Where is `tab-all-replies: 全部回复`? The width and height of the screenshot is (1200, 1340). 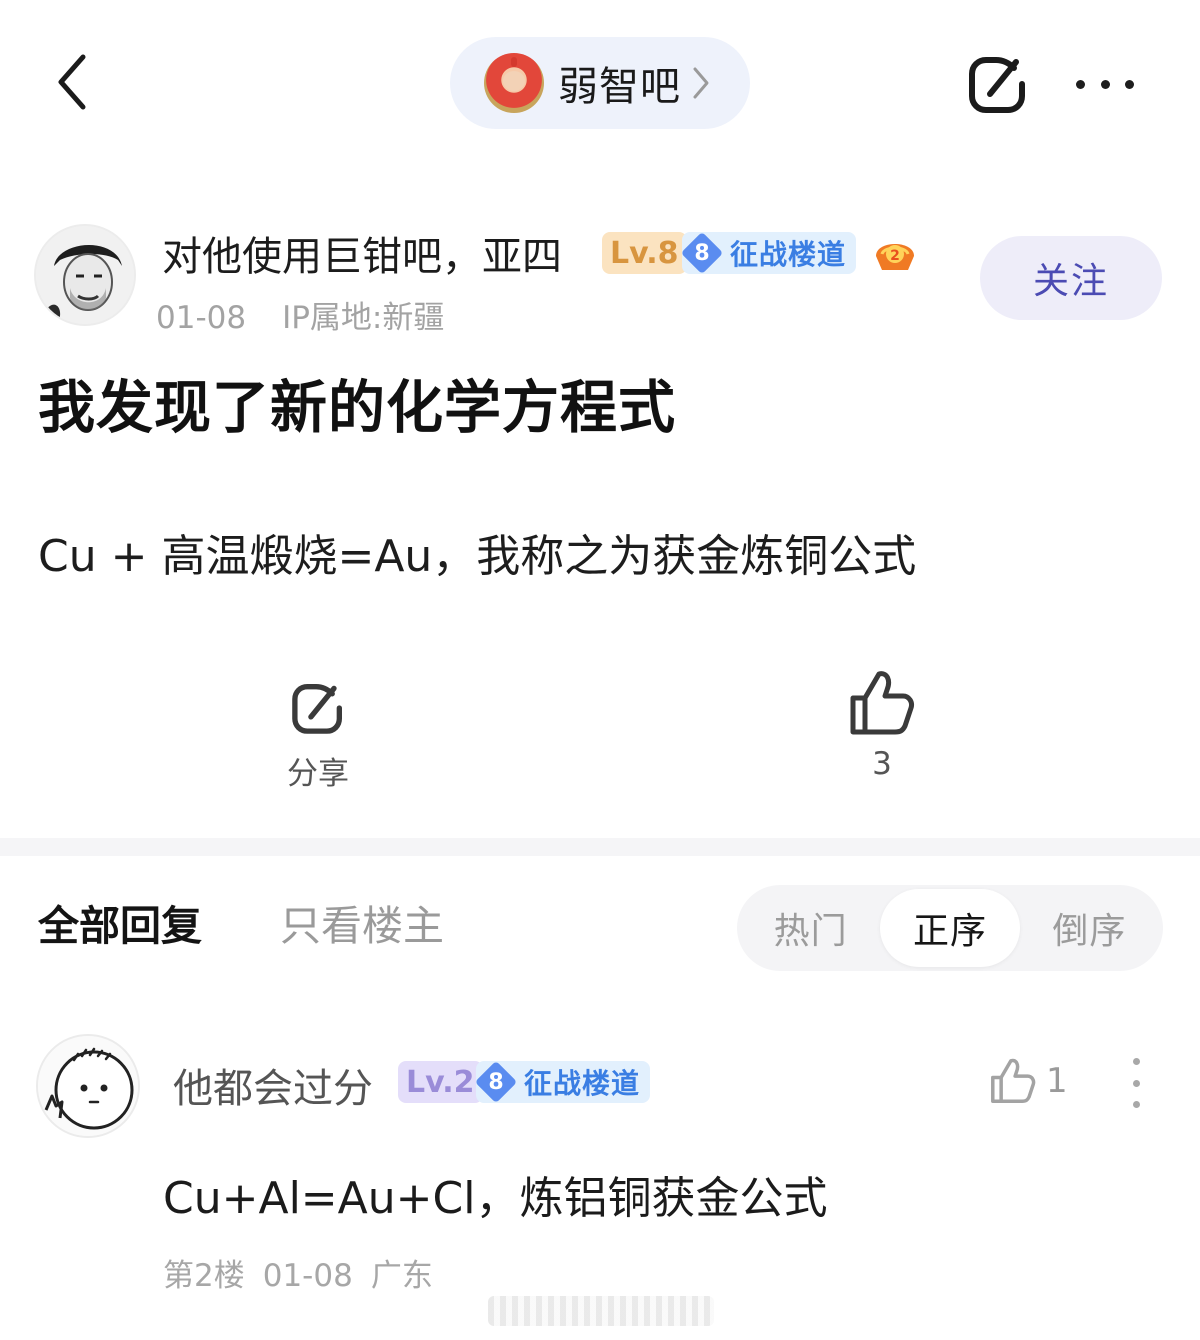 tab-all-replies: 全部回复 is located at coordinates (120, 922).